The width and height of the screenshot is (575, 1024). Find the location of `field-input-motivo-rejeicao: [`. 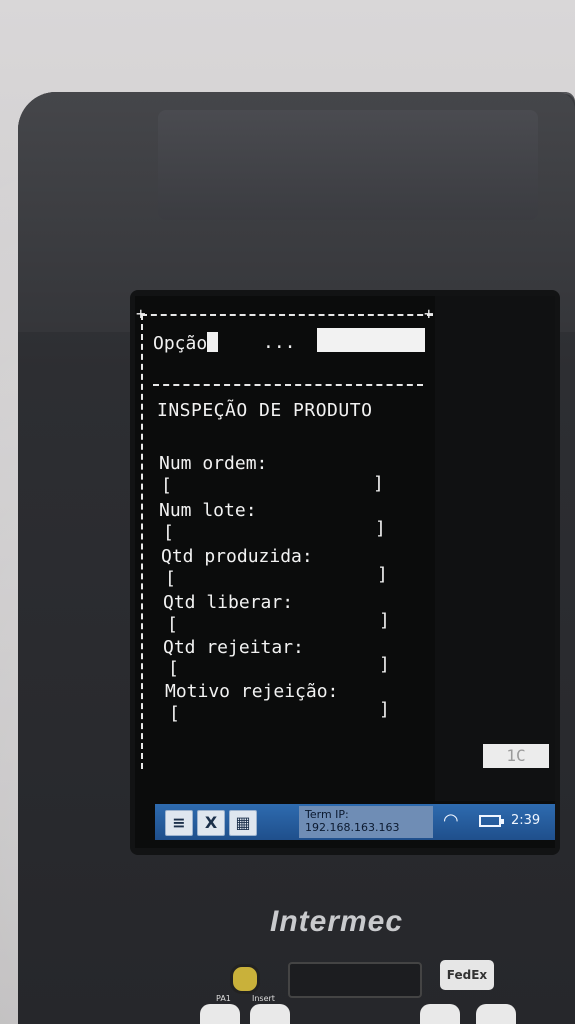

field-input-motivo-rejeicao: [ is located at coordinates (174, 713).